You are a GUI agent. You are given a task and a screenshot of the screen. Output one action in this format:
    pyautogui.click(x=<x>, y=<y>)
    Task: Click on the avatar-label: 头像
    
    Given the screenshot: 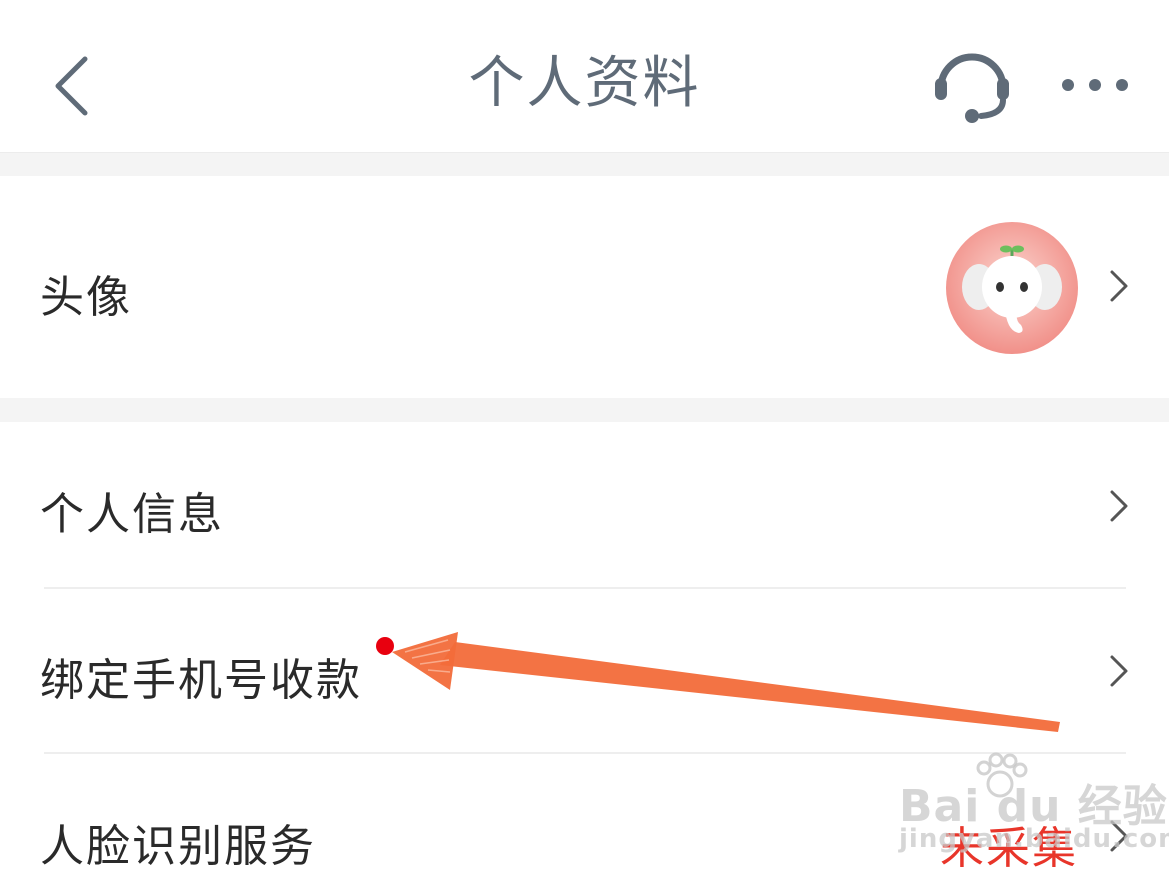 What is the action you would take?
    pyautogui.click(x=86, y=297)
    